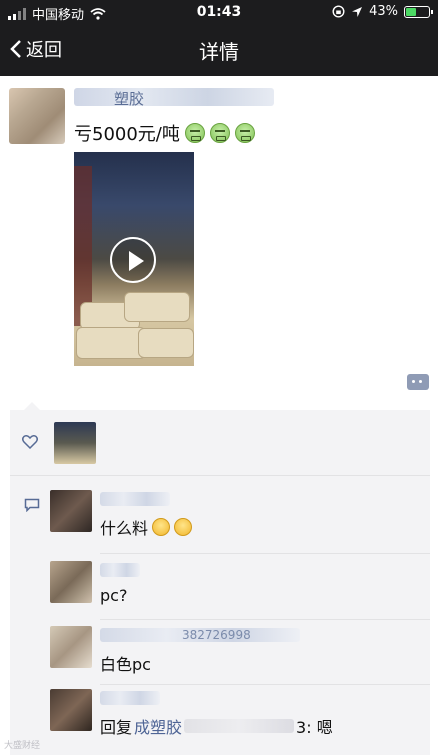 This screenshot has width=438, height=755. Describe the element at coordinates (174, 98) in the screenshot. I see `post-author-name: 塑胶` at that location.